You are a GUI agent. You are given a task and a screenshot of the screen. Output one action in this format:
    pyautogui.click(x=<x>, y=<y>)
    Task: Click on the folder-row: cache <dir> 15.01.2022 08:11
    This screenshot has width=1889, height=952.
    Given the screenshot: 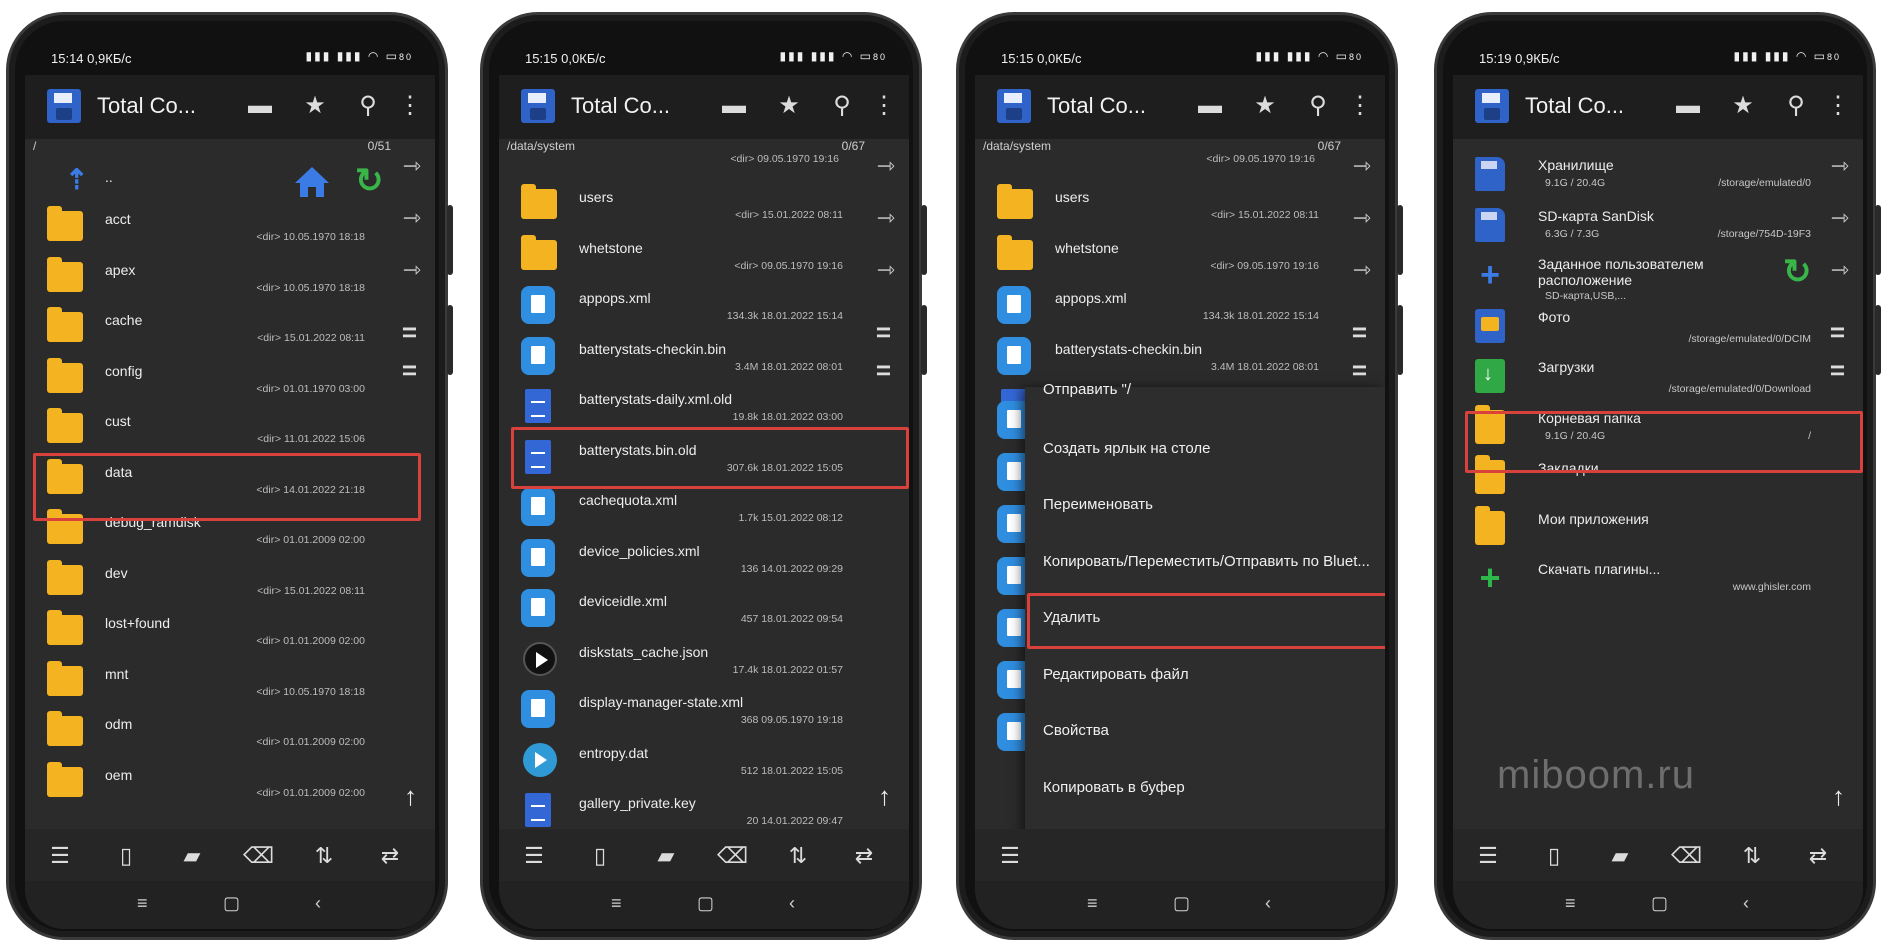 What is the action you would take?
    pyautogui.click(x=200, y=326)
    